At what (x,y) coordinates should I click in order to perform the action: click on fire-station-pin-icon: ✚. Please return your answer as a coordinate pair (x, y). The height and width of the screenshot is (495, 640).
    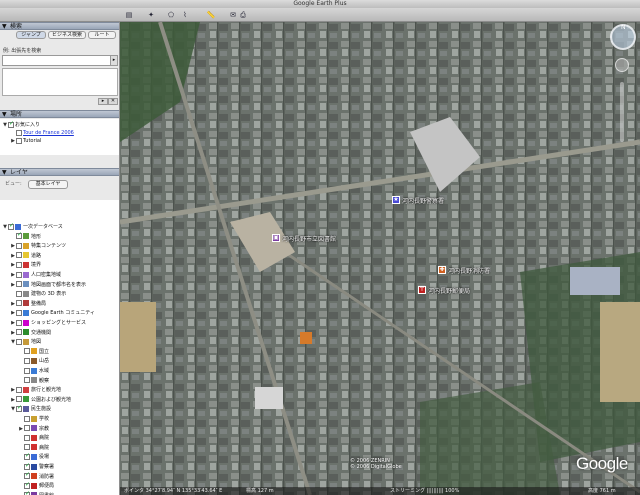
    Looking at the image, I should click on (442, 270).